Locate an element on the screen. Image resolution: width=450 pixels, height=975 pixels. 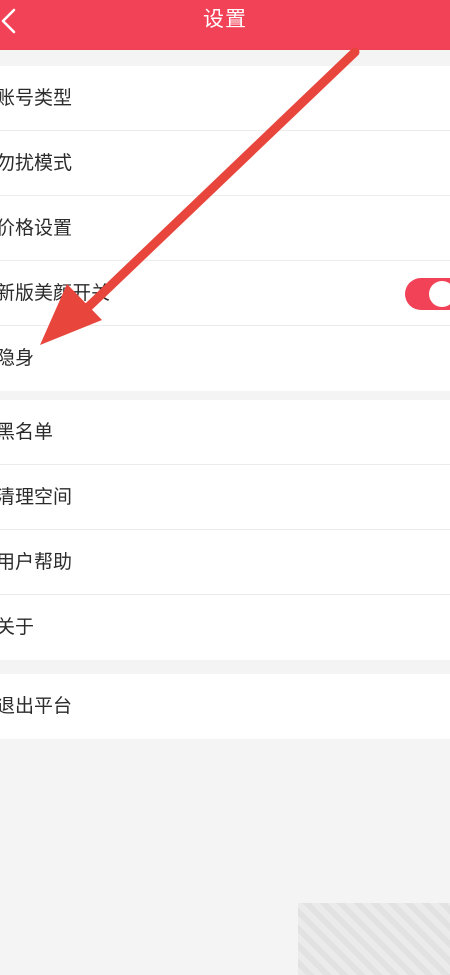
settings-row-label: 清理空间 is located at coordinates (36, 497).